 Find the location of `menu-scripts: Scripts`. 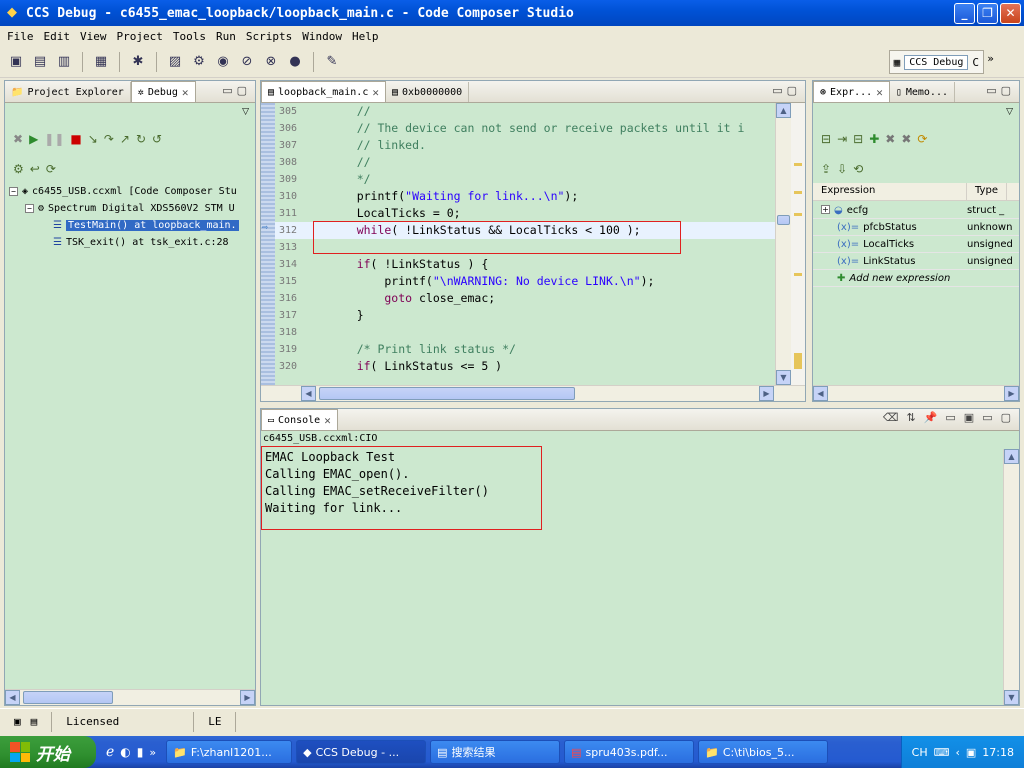

menu-scripts: Scripts is located at coordinates (269, 36).